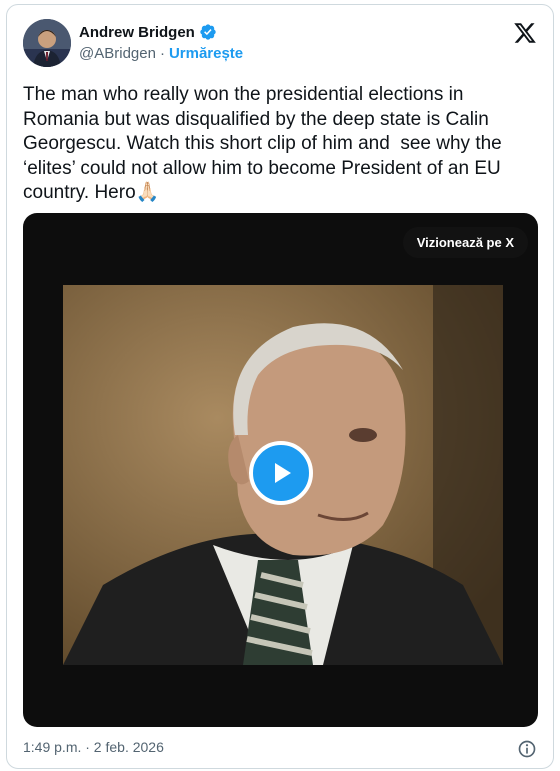 The image size is (560, 771). What do you see at coordinates (93, 747) in the screenshot?
I see `timestamp: 1:49 p.m. · 2 feb. 2026` at bounding box center [93, 747].